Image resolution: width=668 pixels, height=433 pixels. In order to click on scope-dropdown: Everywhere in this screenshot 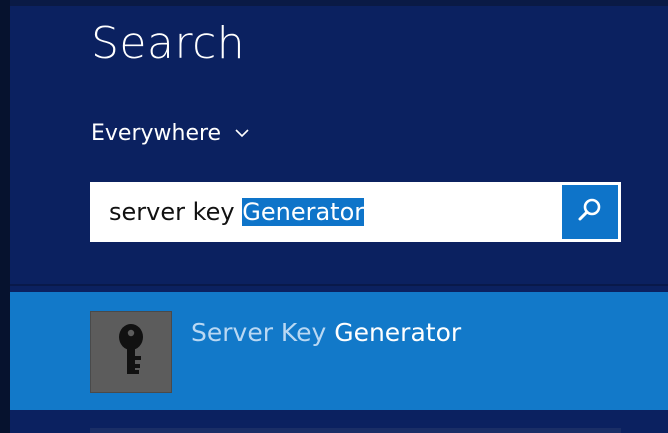, I will do `click(171, 133)`.